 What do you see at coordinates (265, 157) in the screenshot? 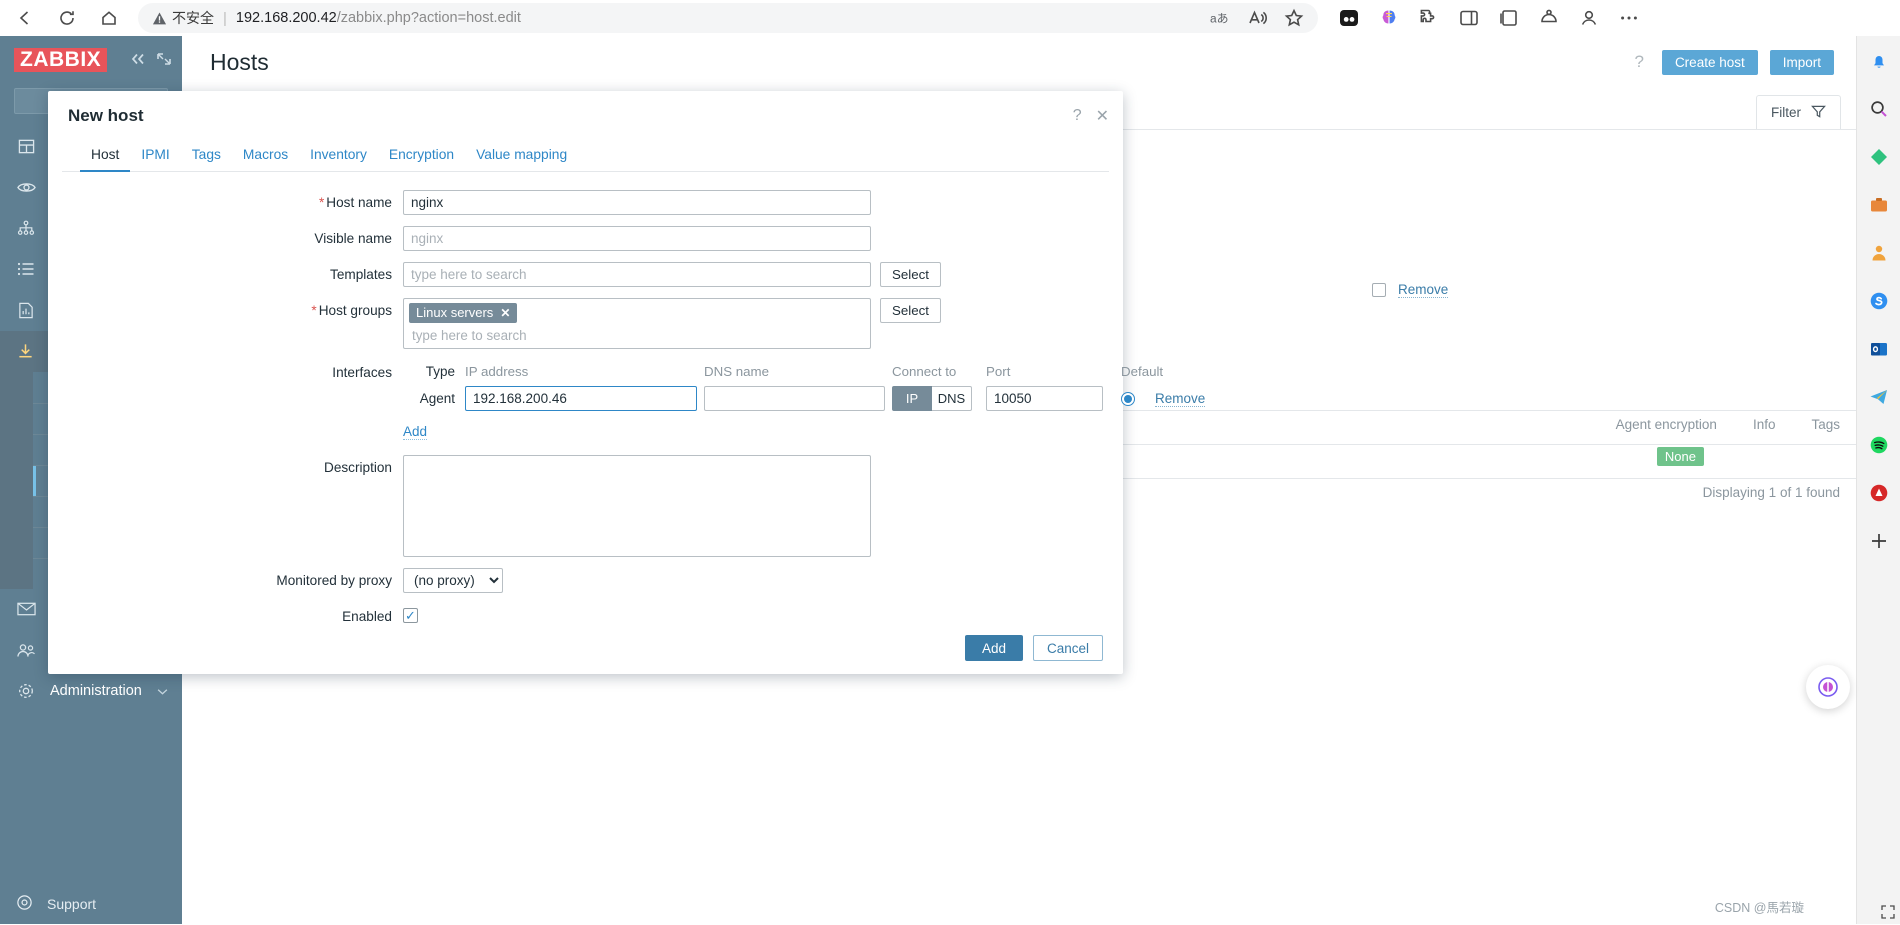
I see `tab-macros: Macros` at bounding box center [265, 157].